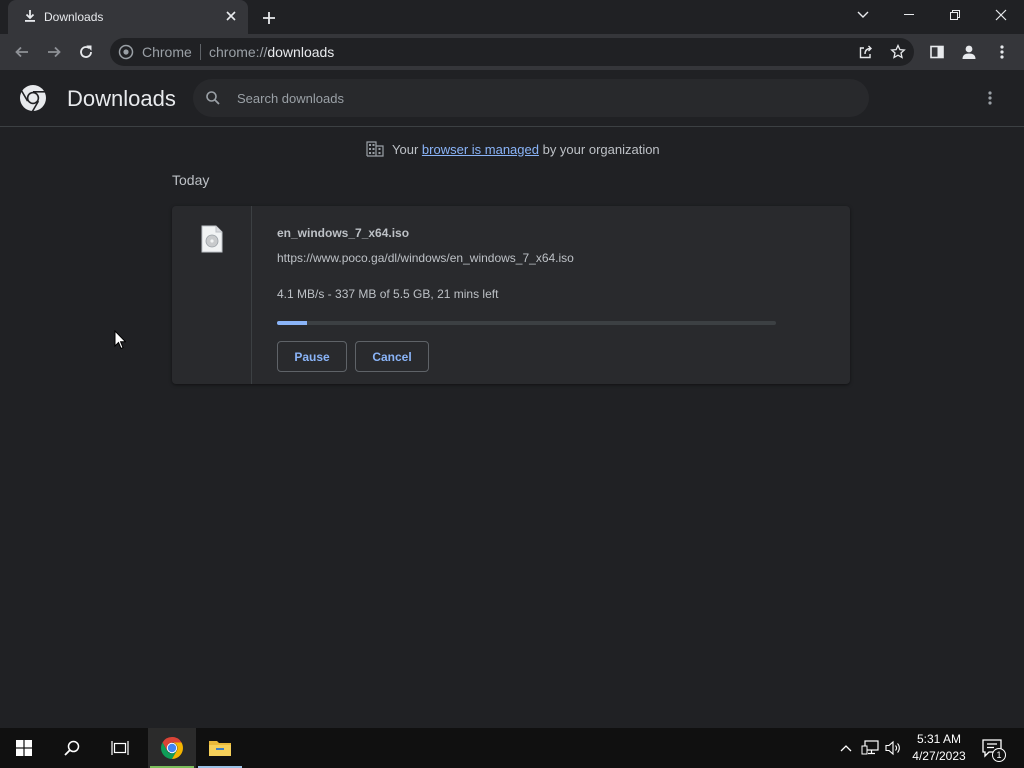 The height and width of the screenshot is (768, 1024). Describe the element at coordinates (999, 755) in the screenshot. I see `notification-count-badge: 1` at that location.